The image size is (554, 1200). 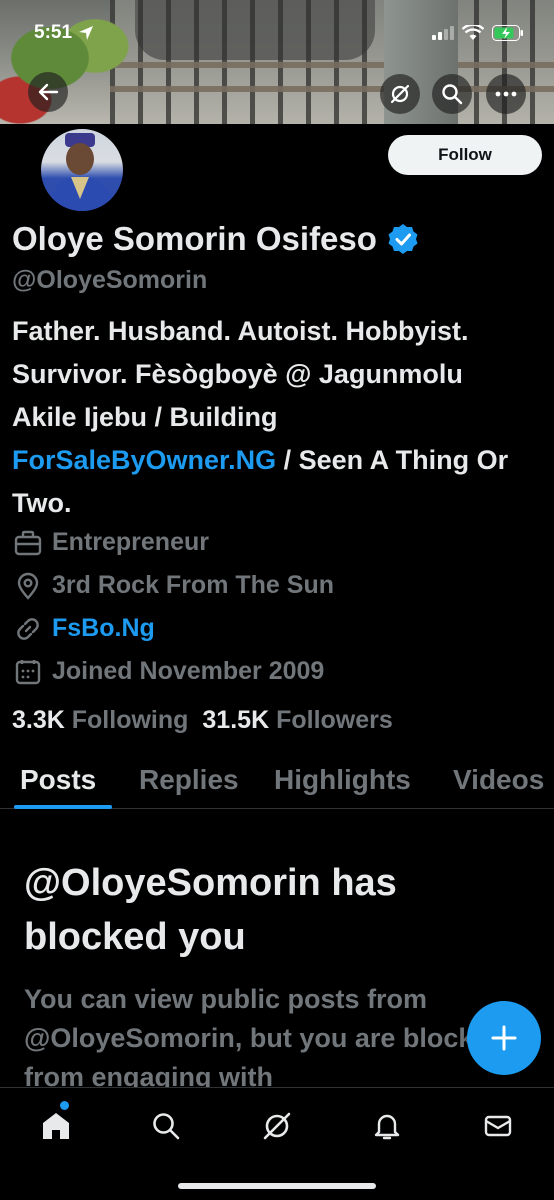 What do you see at coordinates (130, 720) in the screenshot?
I see `following-label: Following` at bounding box center [130, 720].